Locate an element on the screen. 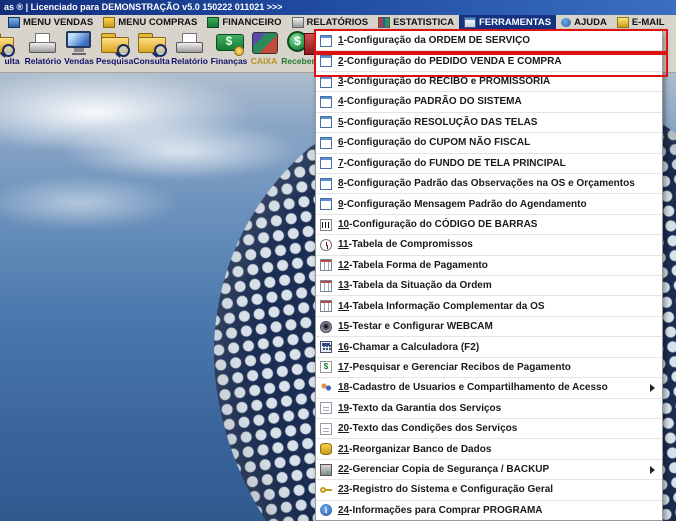  menu-item-tabela-forma-pagamento: 12 -Tabela Forma de Pagamento is located at coordinates (489, 266).